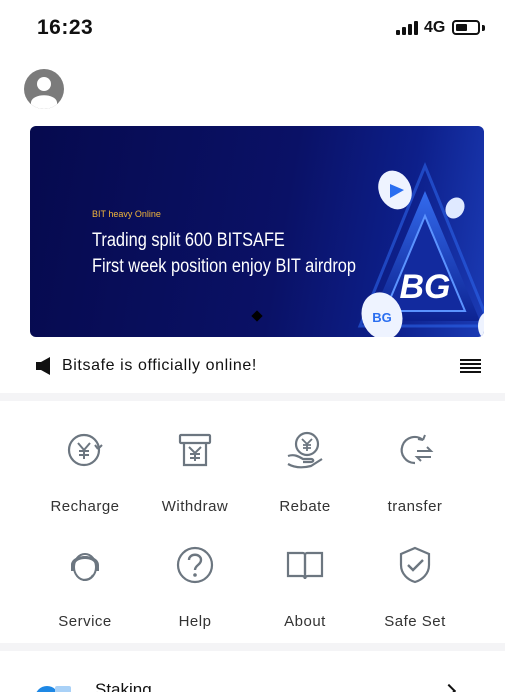 The image size is (505, 692). I want to click on battery-level-fill, so click(461, 27).